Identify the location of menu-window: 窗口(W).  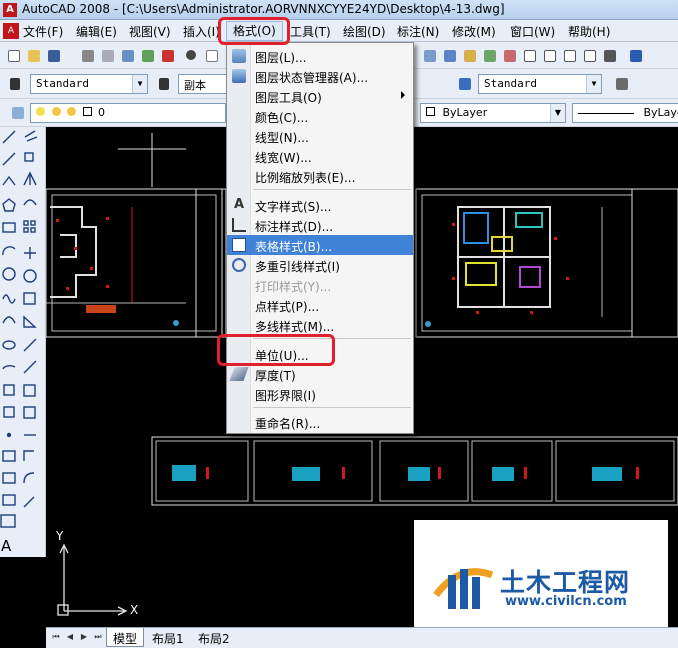
(532, 31).